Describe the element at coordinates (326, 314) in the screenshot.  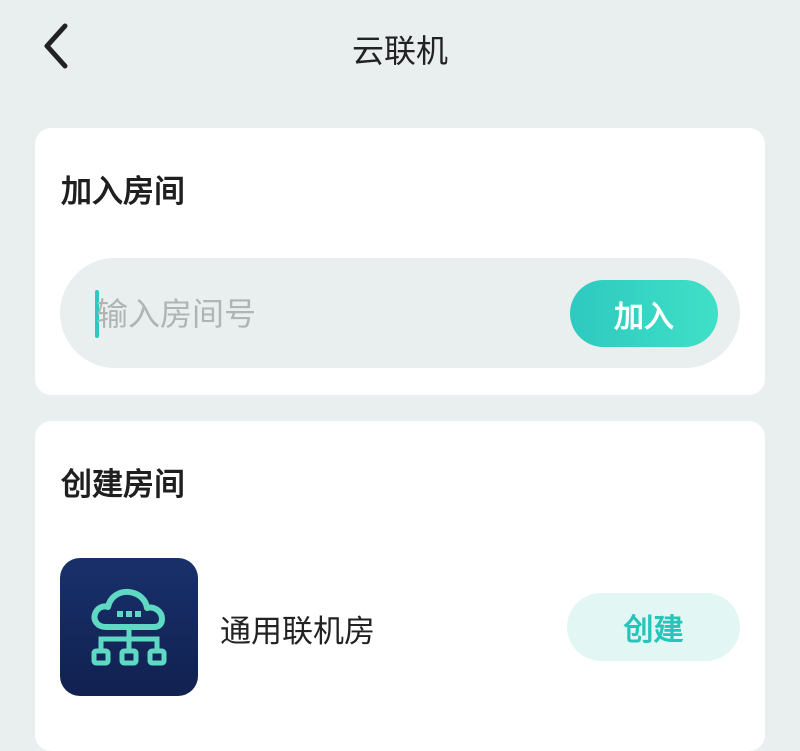
I see `room-number-input` at that location.